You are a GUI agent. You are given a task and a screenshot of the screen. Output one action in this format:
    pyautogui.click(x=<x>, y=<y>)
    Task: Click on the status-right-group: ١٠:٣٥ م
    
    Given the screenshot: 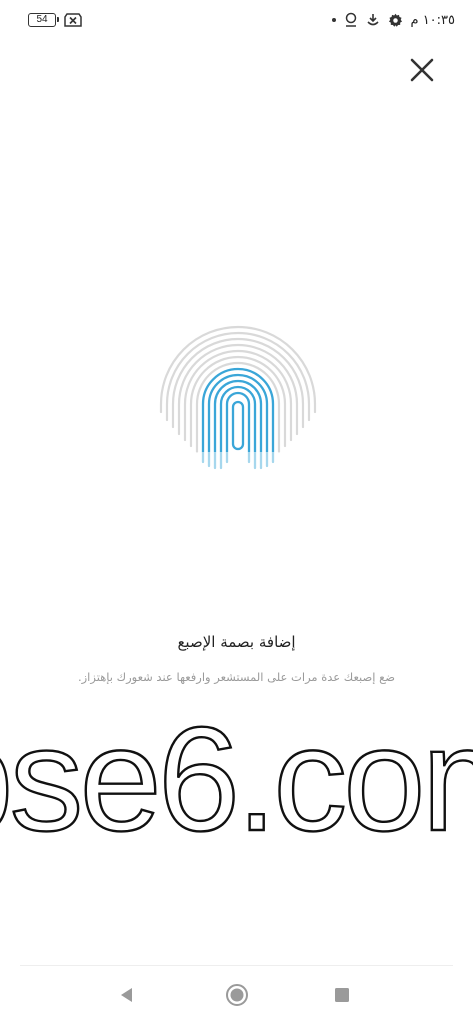 What is the action you would take?
    pyautogui.click(x=393, y=20)
    